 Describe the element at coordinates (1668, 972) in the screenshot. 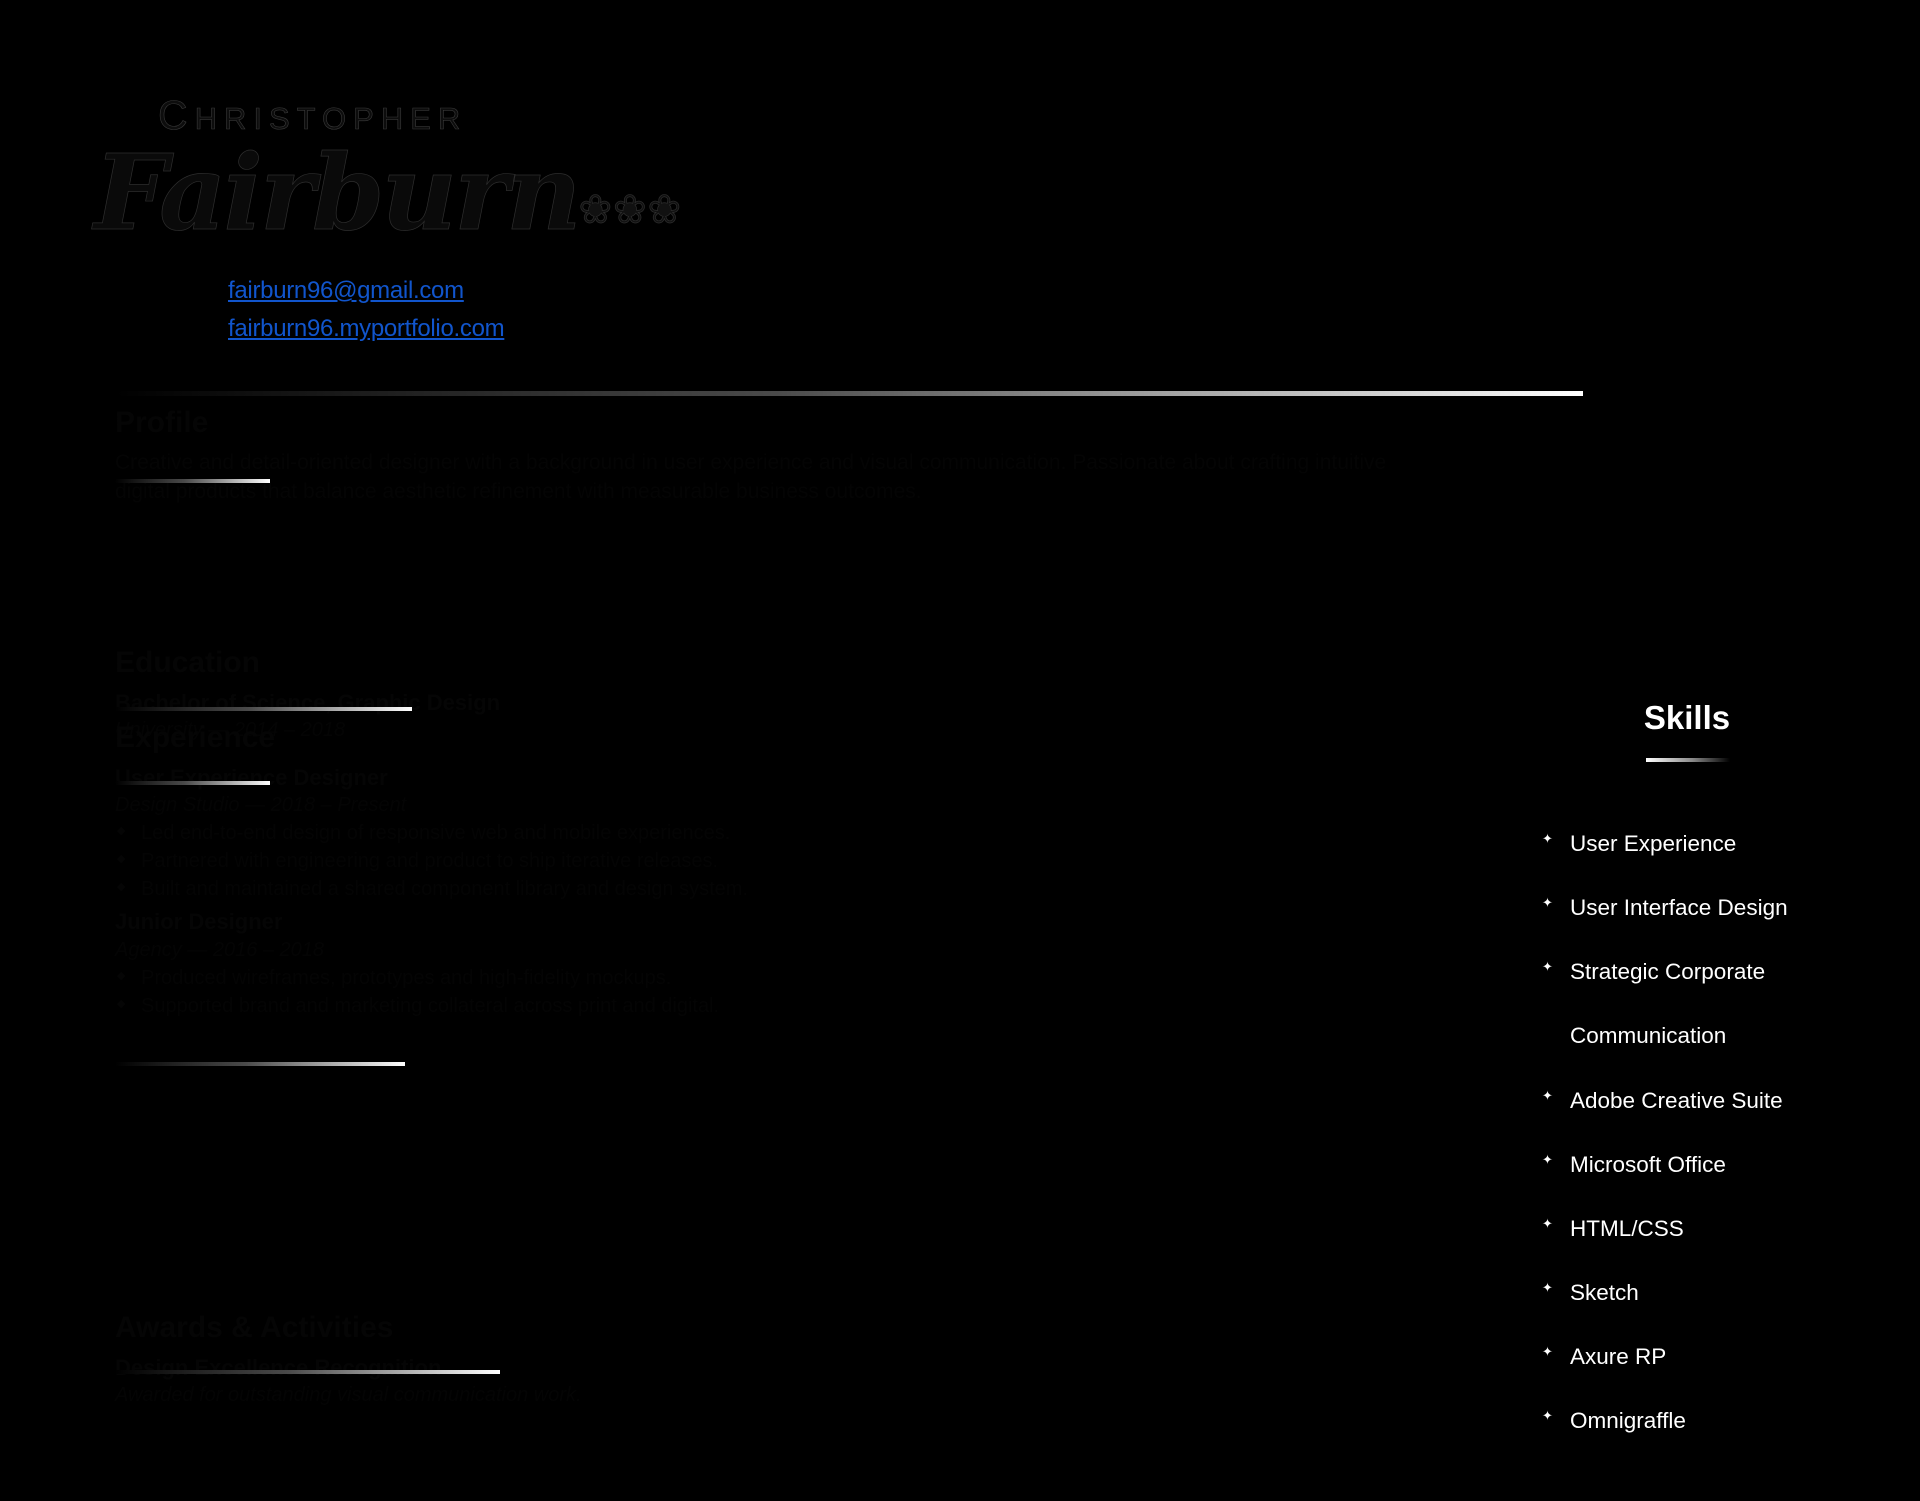

I see `skill-label: Strategic Corporate` at that location.